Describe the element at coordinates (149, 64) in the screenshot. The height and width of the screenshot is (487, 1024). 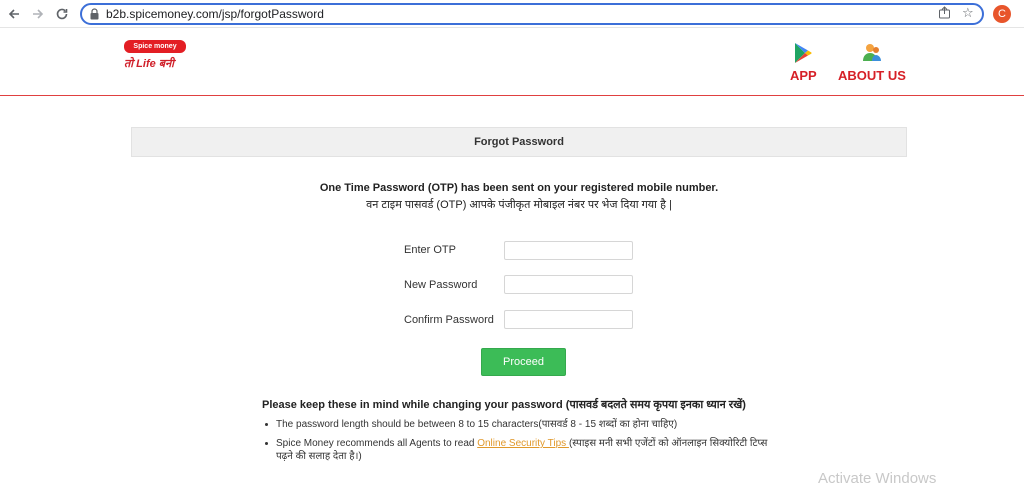
I see `logo-tagline: तो Life बनी` at that location.